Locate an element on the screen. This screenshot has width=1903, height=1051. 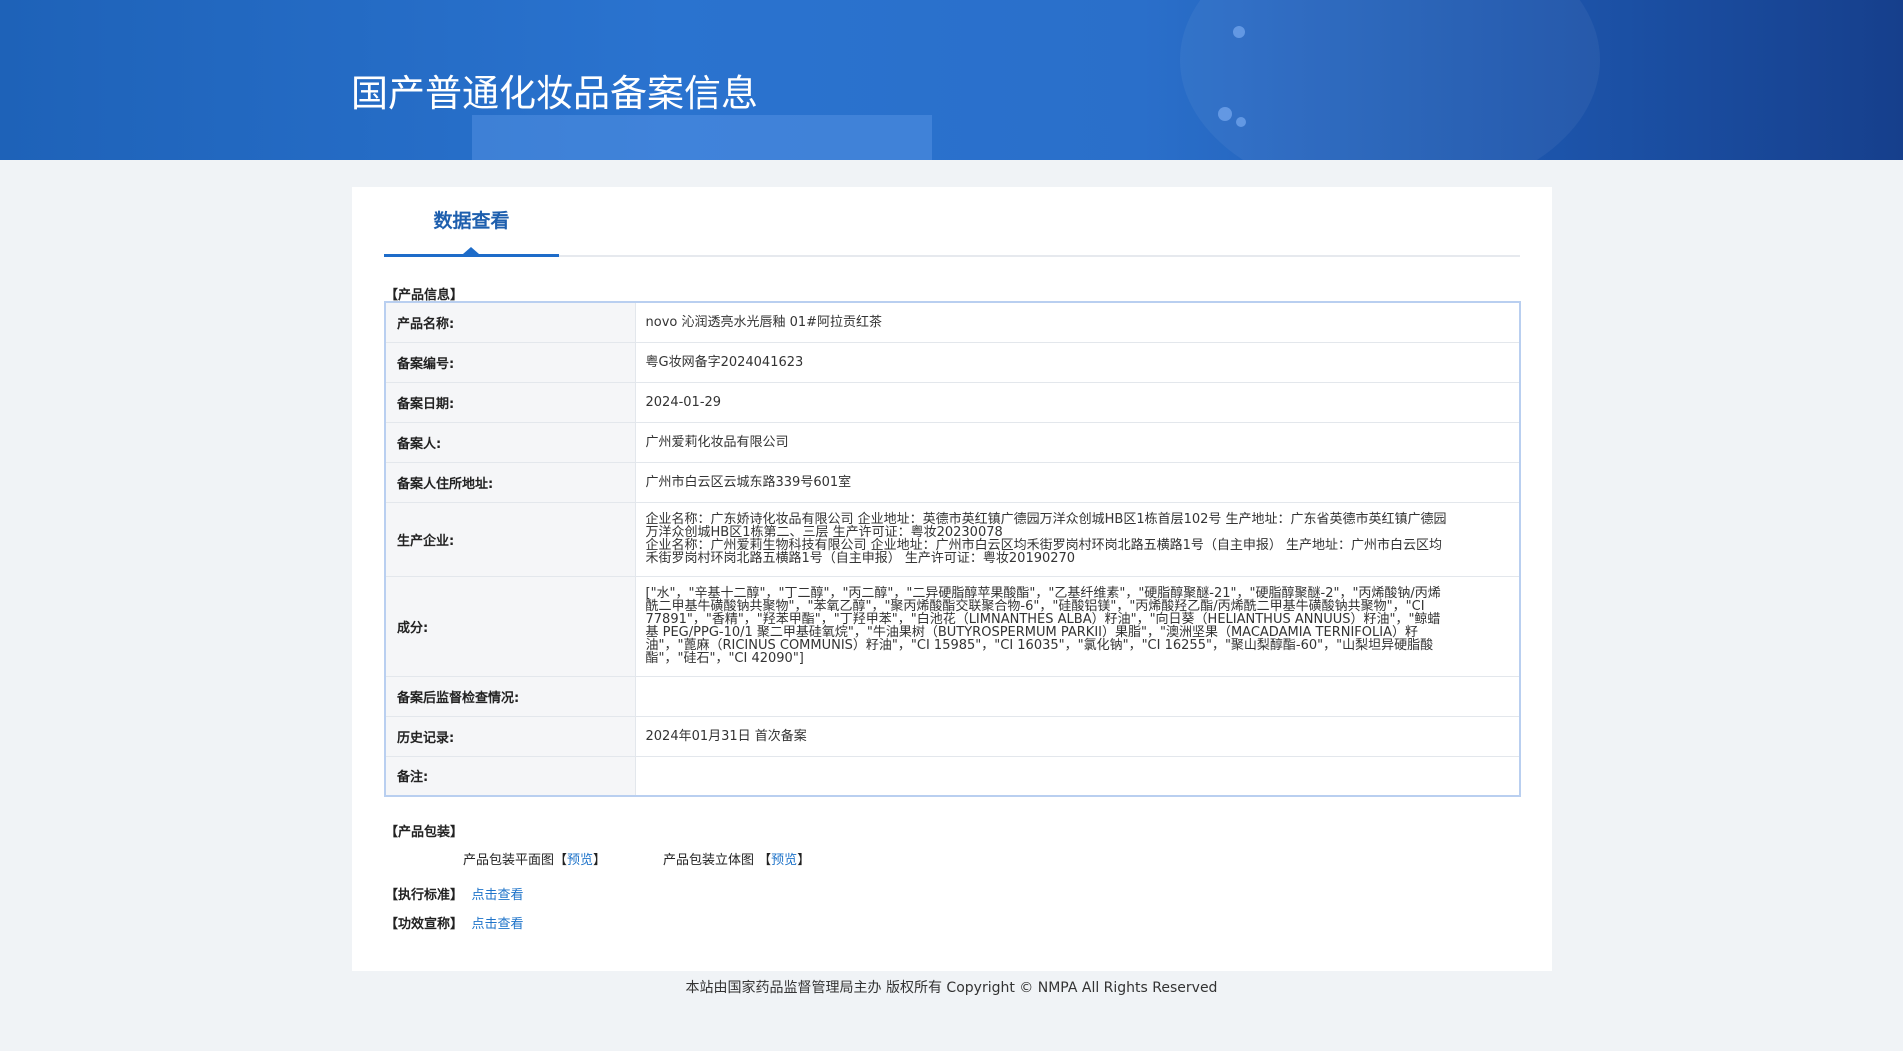
row-key: 历史记录: is located at coordinates (510, 736).